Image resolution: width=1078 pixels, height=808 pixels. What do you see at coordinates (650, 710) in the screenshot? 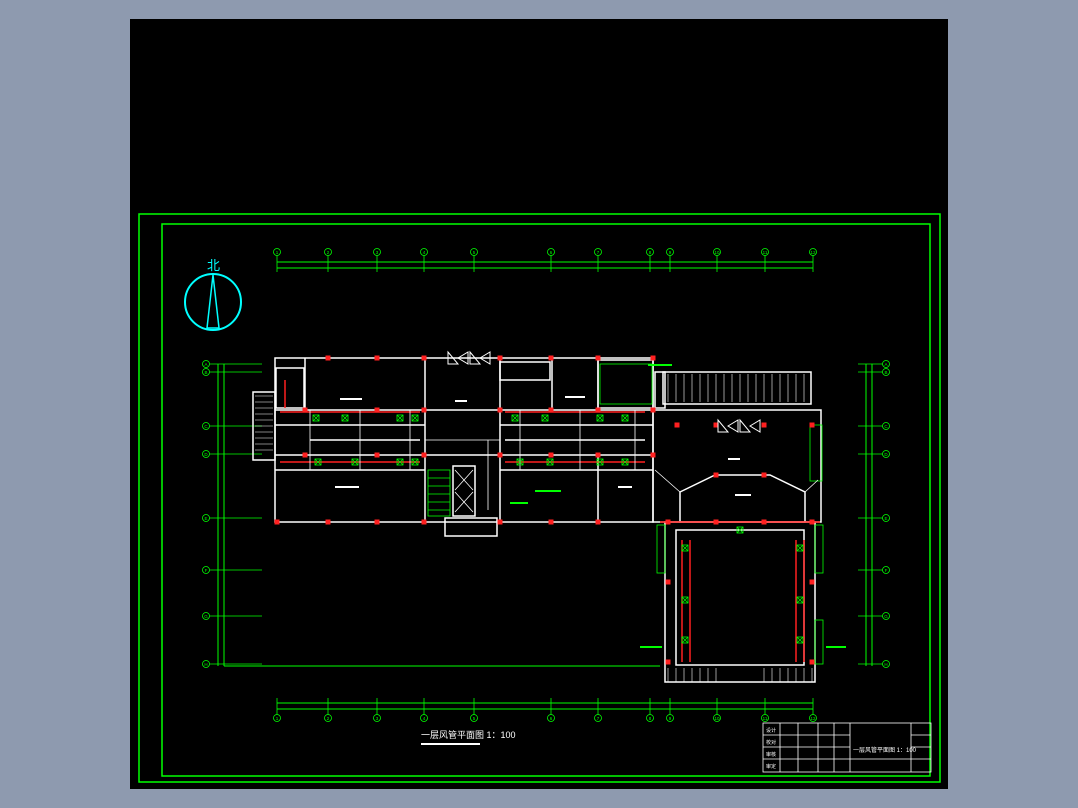
I see `grid-bubble: 8` at bounding box center [650, 710].